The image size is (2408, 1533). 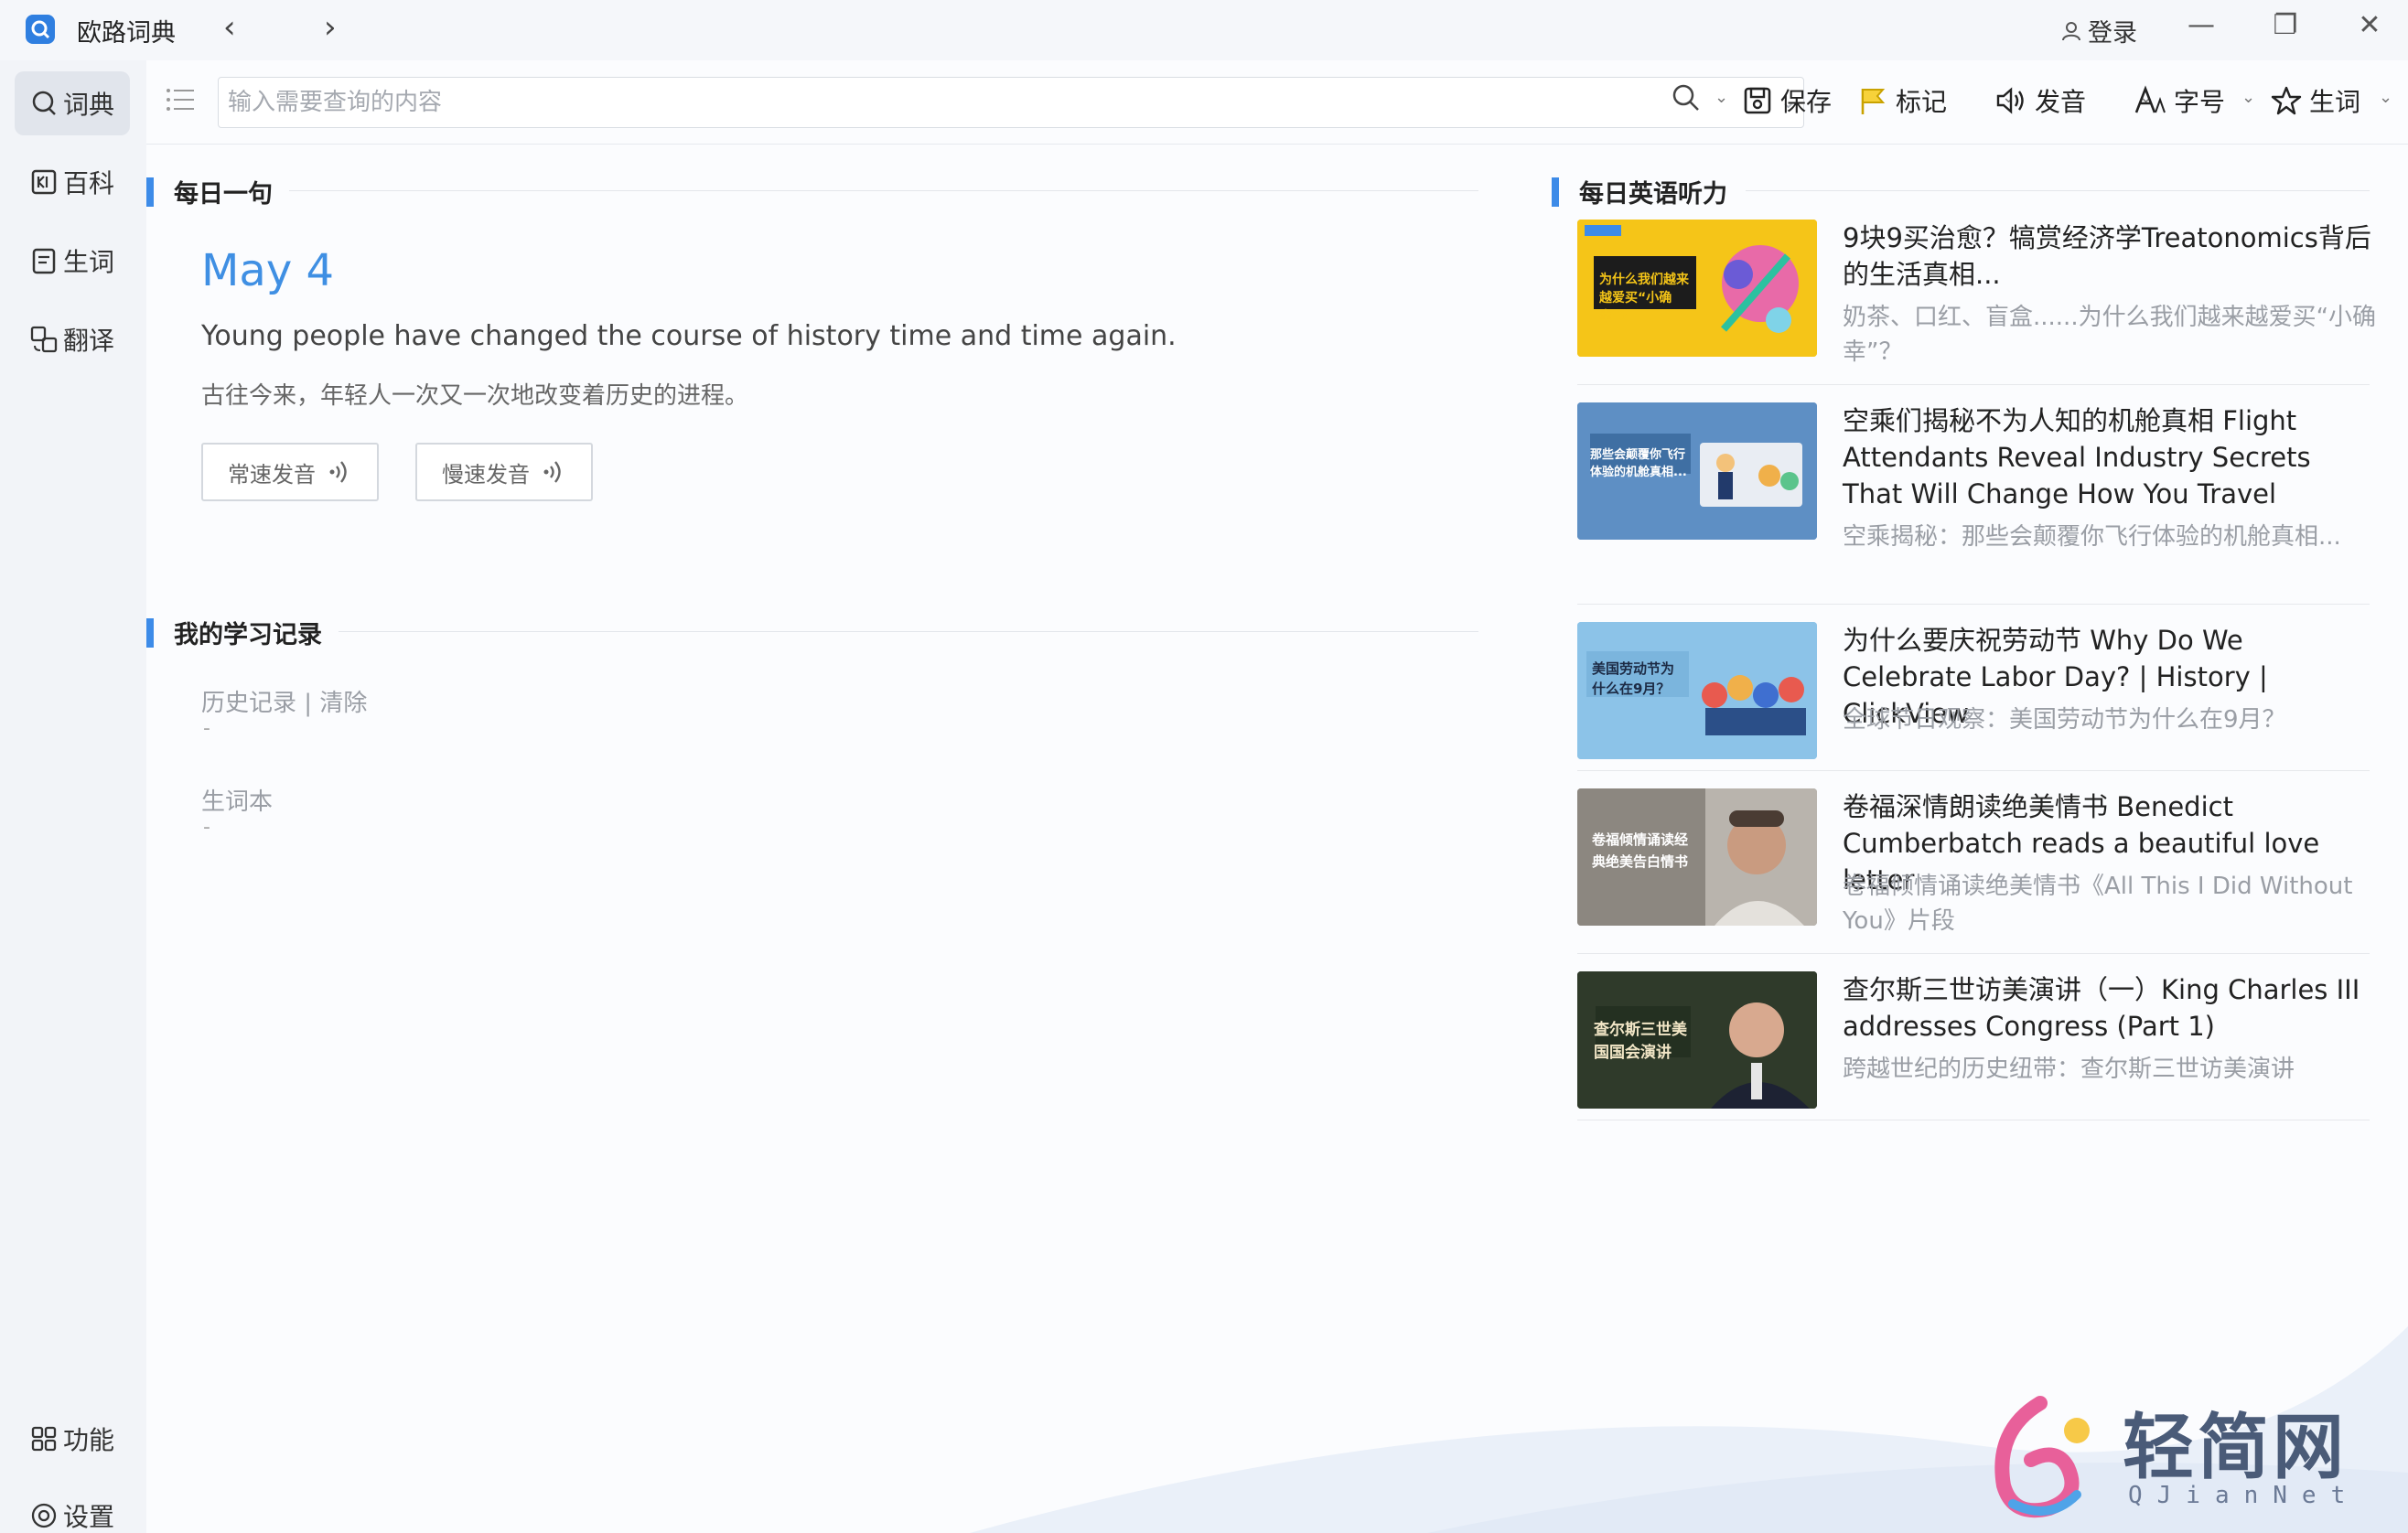 I want to click on sidebar-item-label: 设置, so click(x=88, y=1517).